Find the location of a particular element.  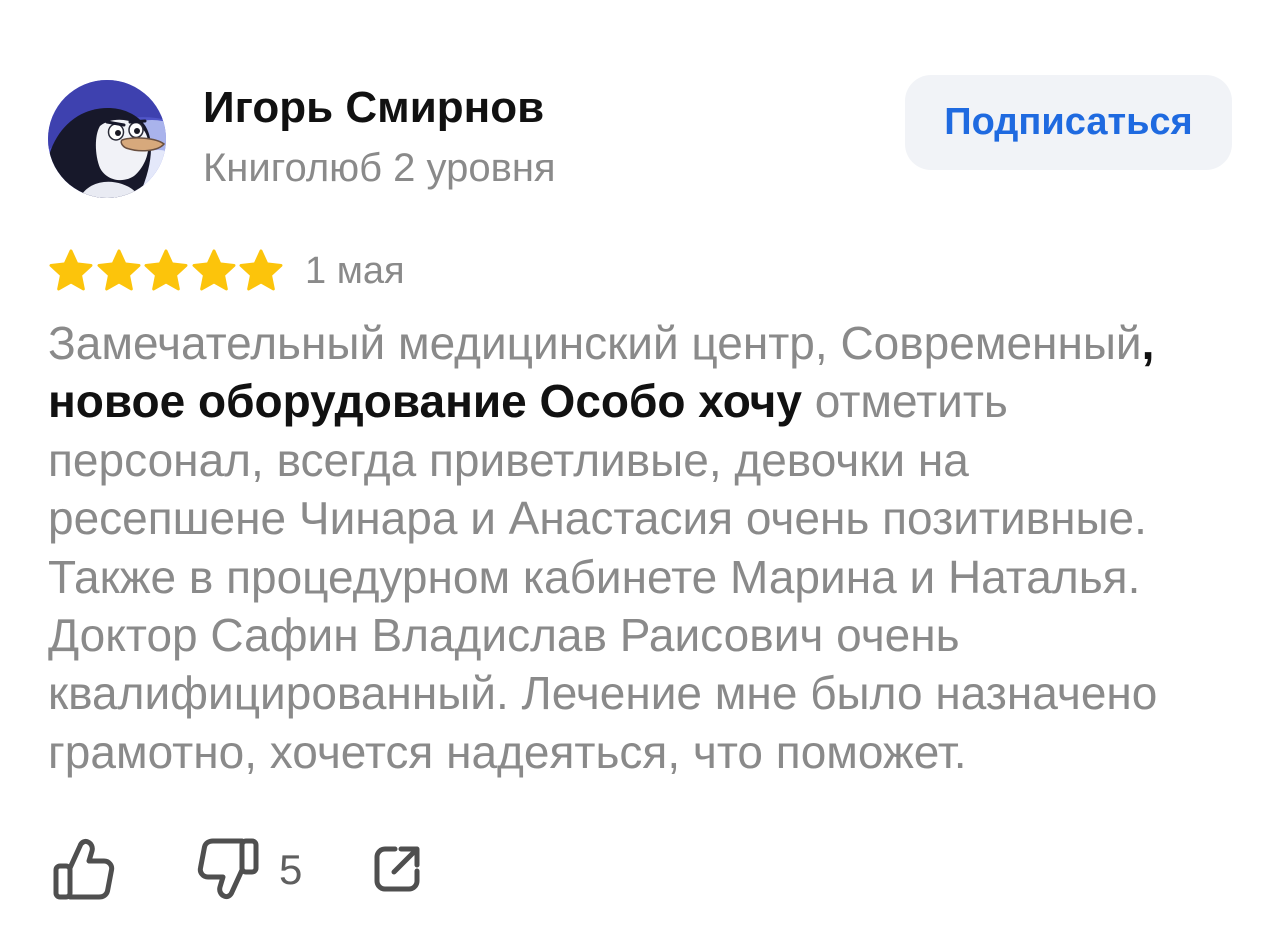

review-text-segment: Доктор Сафин Владислав Раисович очень is located at coordinates (504, 634).